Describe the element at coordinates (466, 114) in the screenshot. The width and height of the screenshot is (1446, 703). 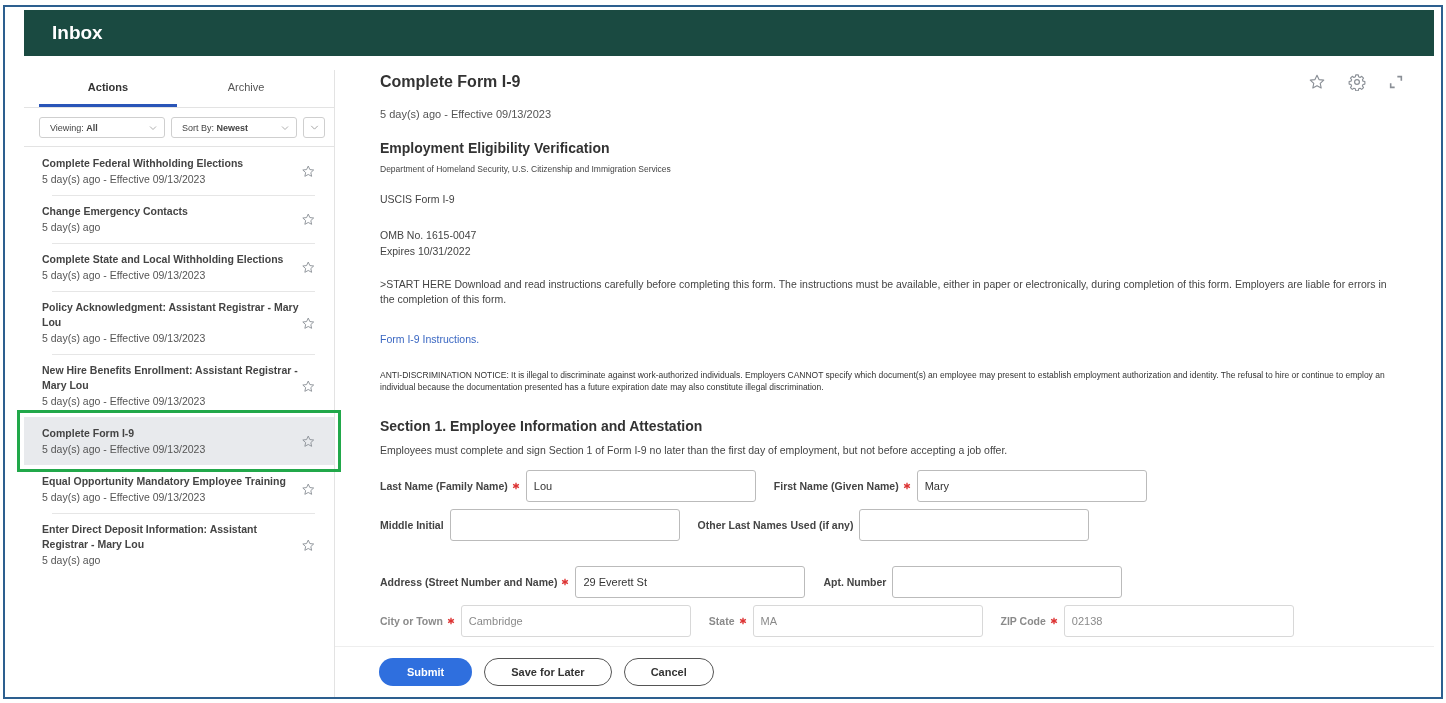
I see `task-meta: 5 day(s) ago - Effective 09/13/2023` at that location.